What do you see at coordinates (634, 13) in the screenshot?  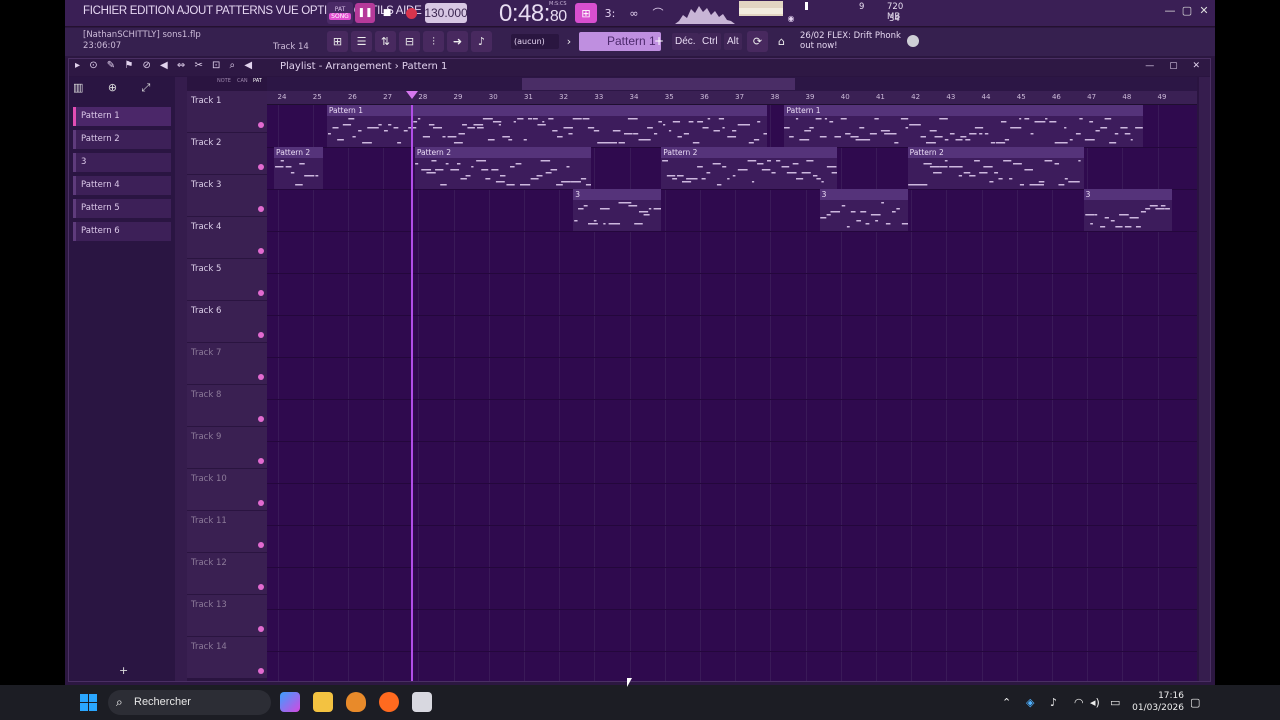 I see `loop-record-icon: ∞` at bounding box center [634, 13].